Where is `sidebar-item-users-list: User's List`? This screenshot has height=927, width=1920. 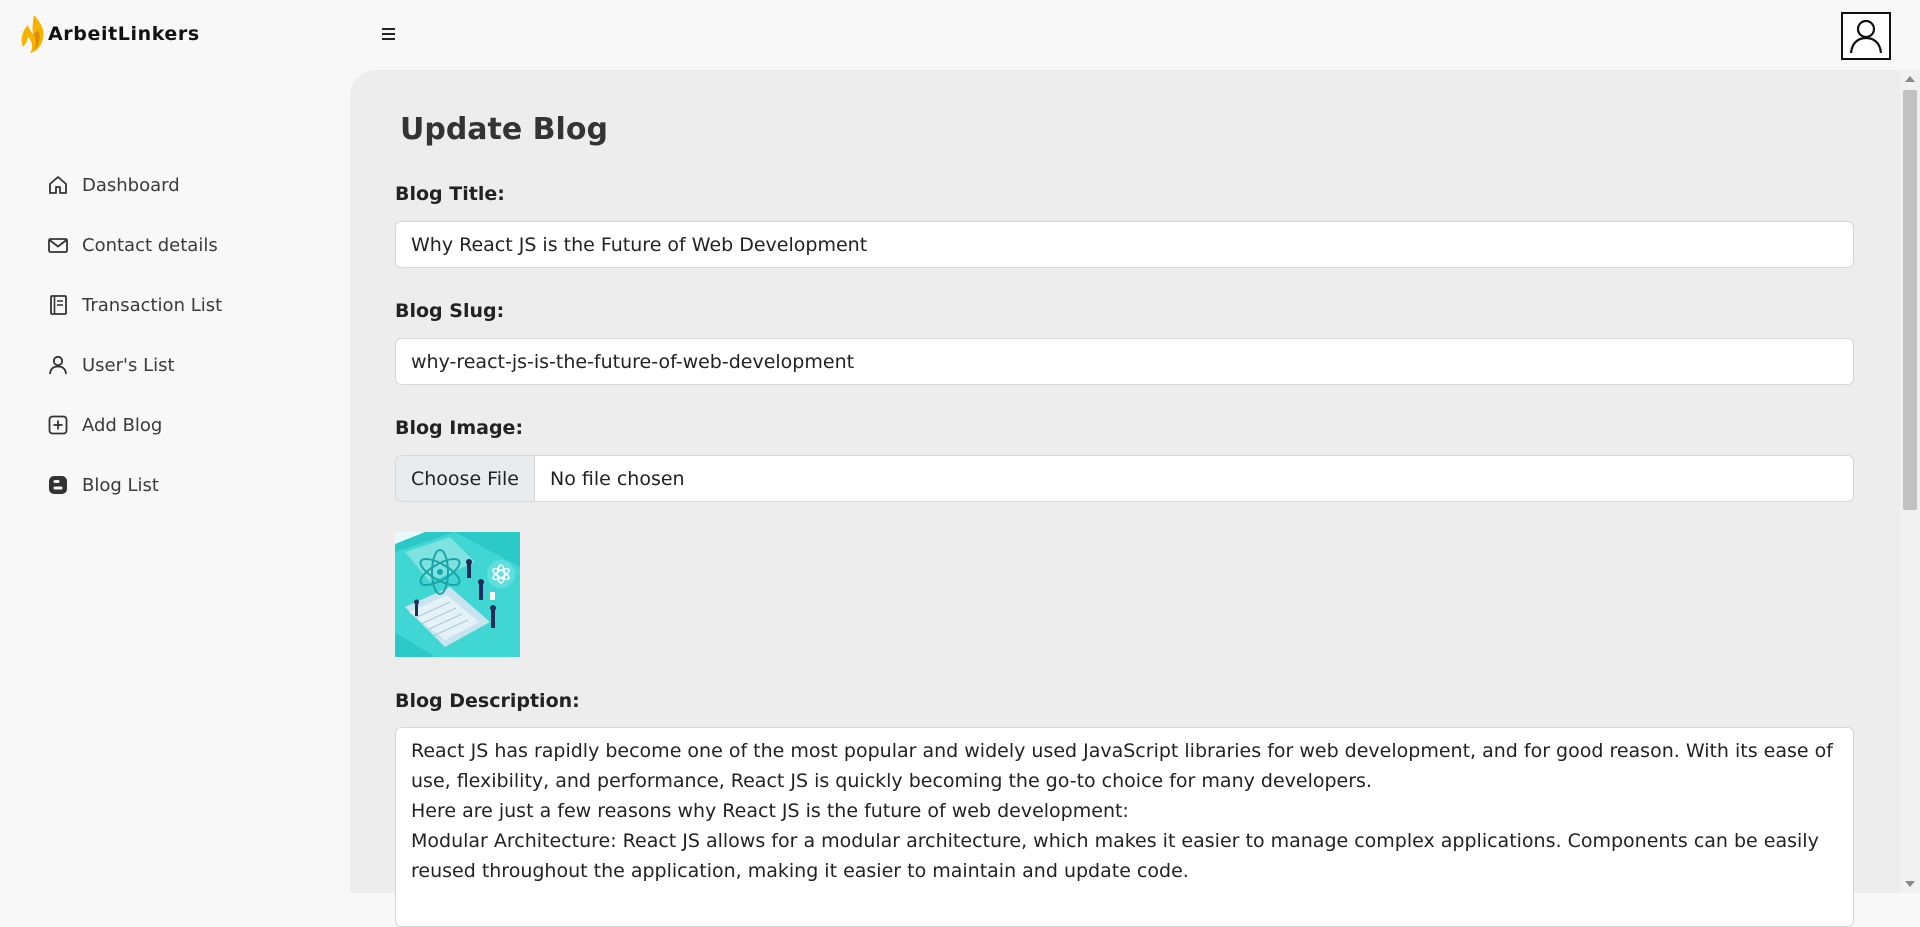
sidebar-item-users-list: User's List is located at coordinates (110, 365).